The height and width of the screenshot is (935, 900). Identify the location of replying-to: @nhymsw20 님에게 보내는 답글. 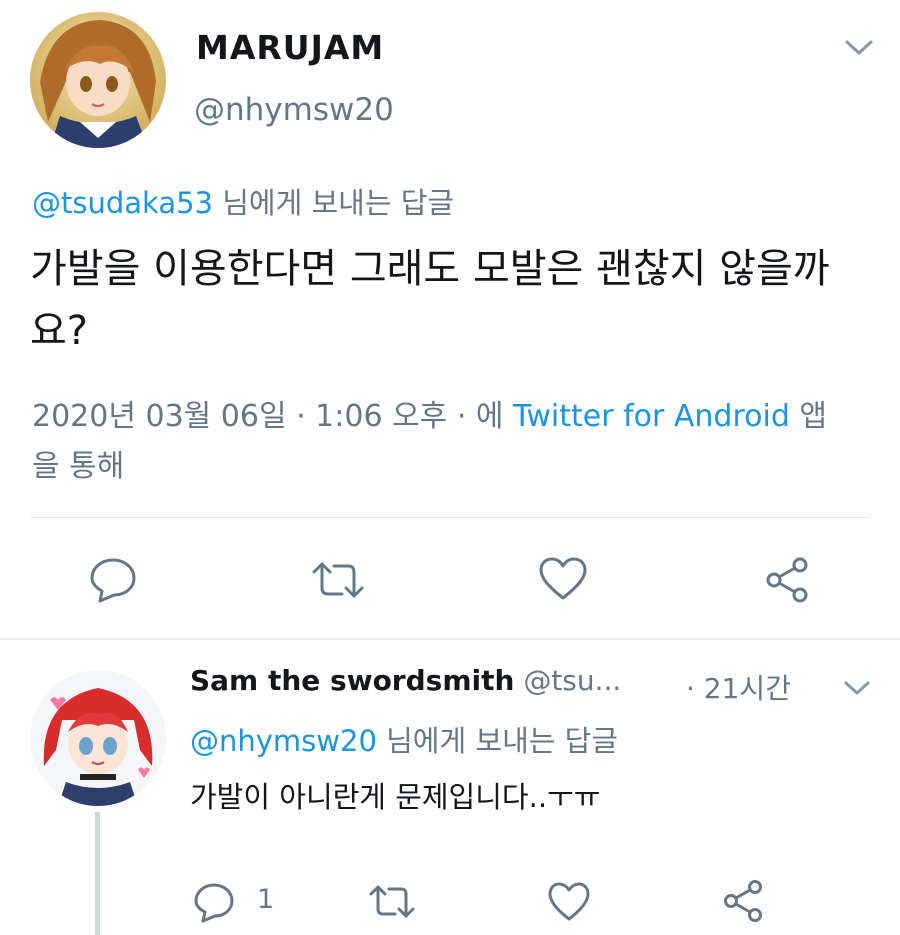
(404, 739).